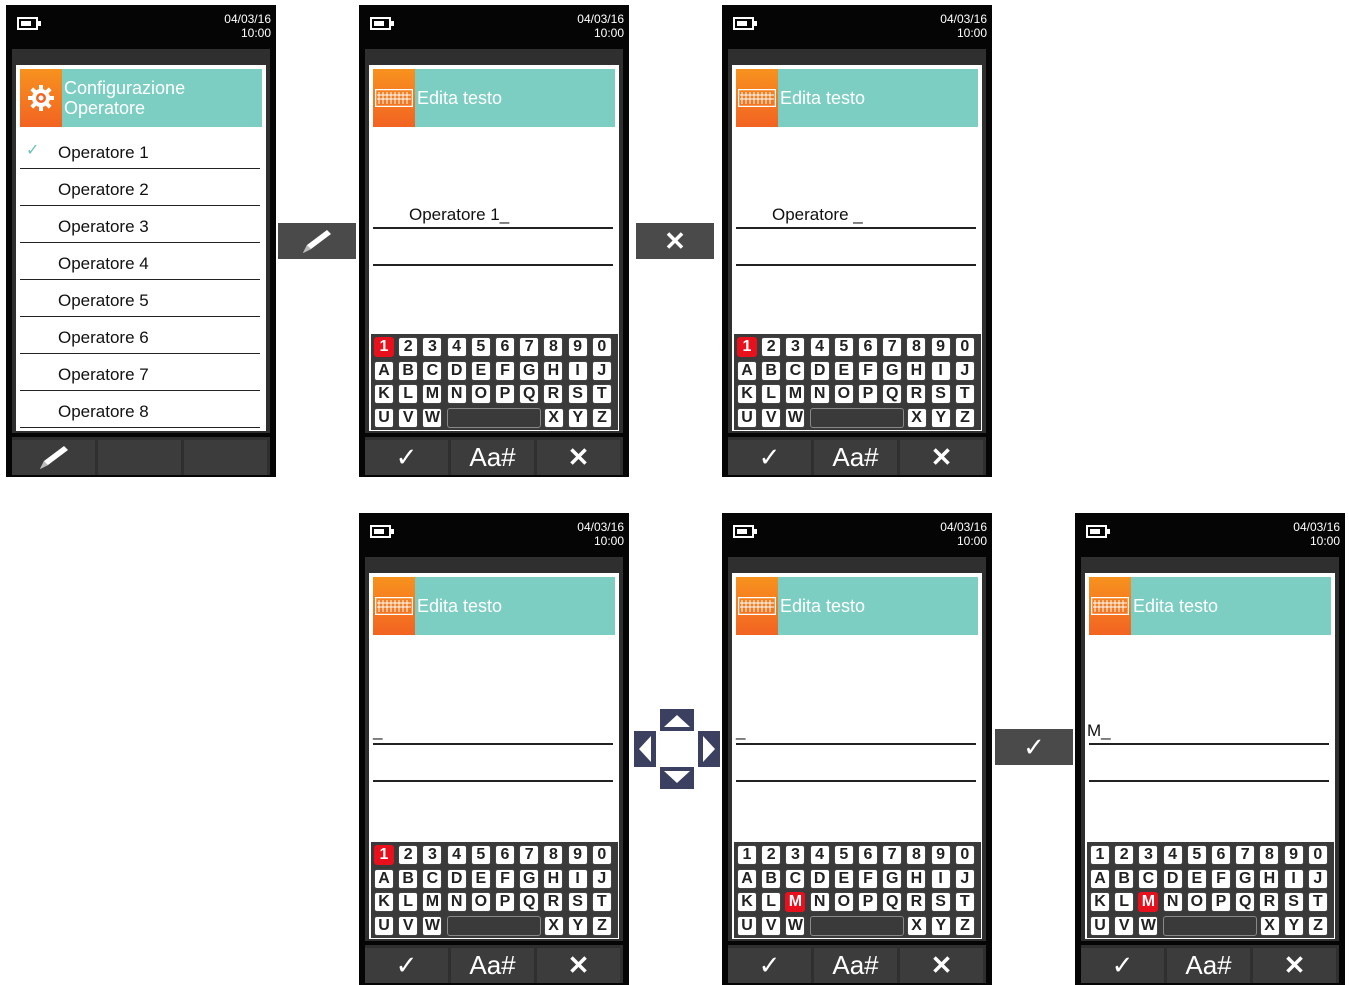 This screenshot has width=1349, height=985. What do you see at coordinates (140, 298) in the screenshot?
I see `list-item-operatore-5: Operatore 5` at bounding box center [140, 298].